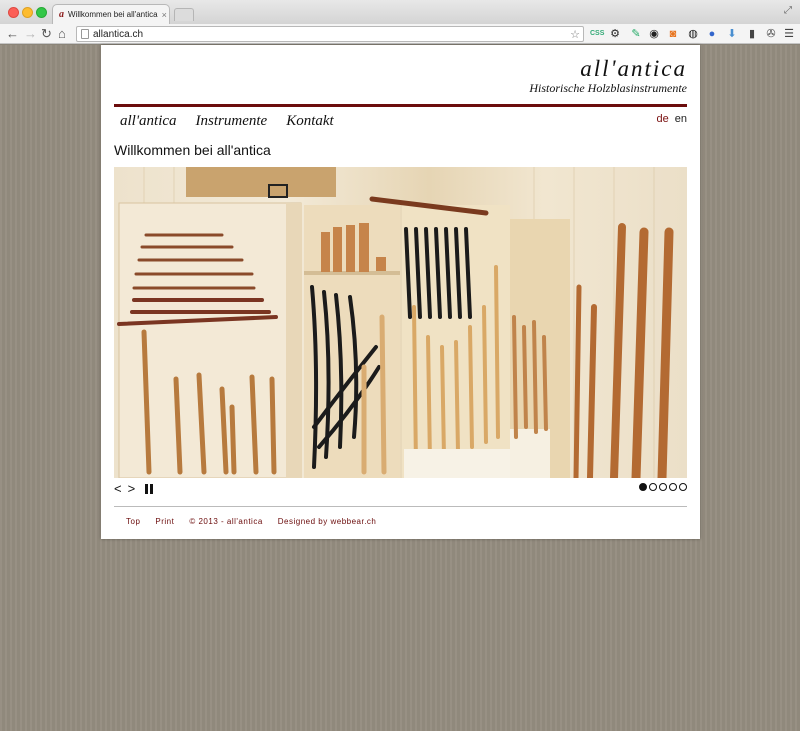 This screenshot has width=800, height=731. I want to click on footer-divider, so click(400, 506).